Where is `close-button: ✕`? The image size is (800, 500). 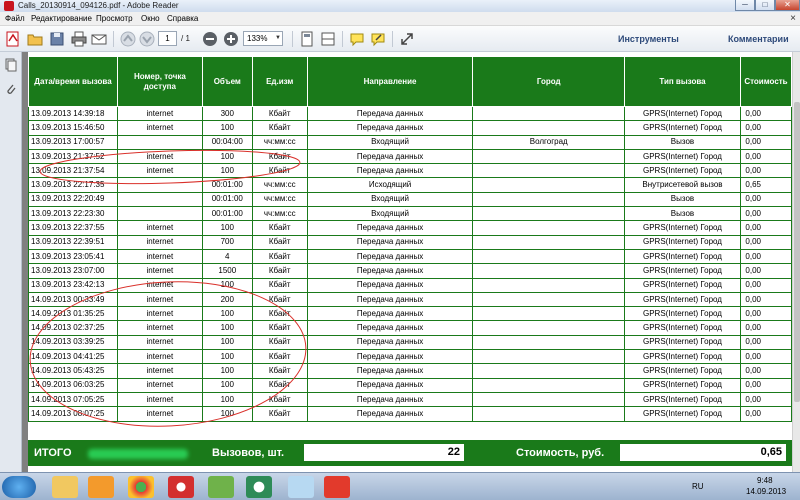 close-button: ✕ is located at coordinates (787, 5).